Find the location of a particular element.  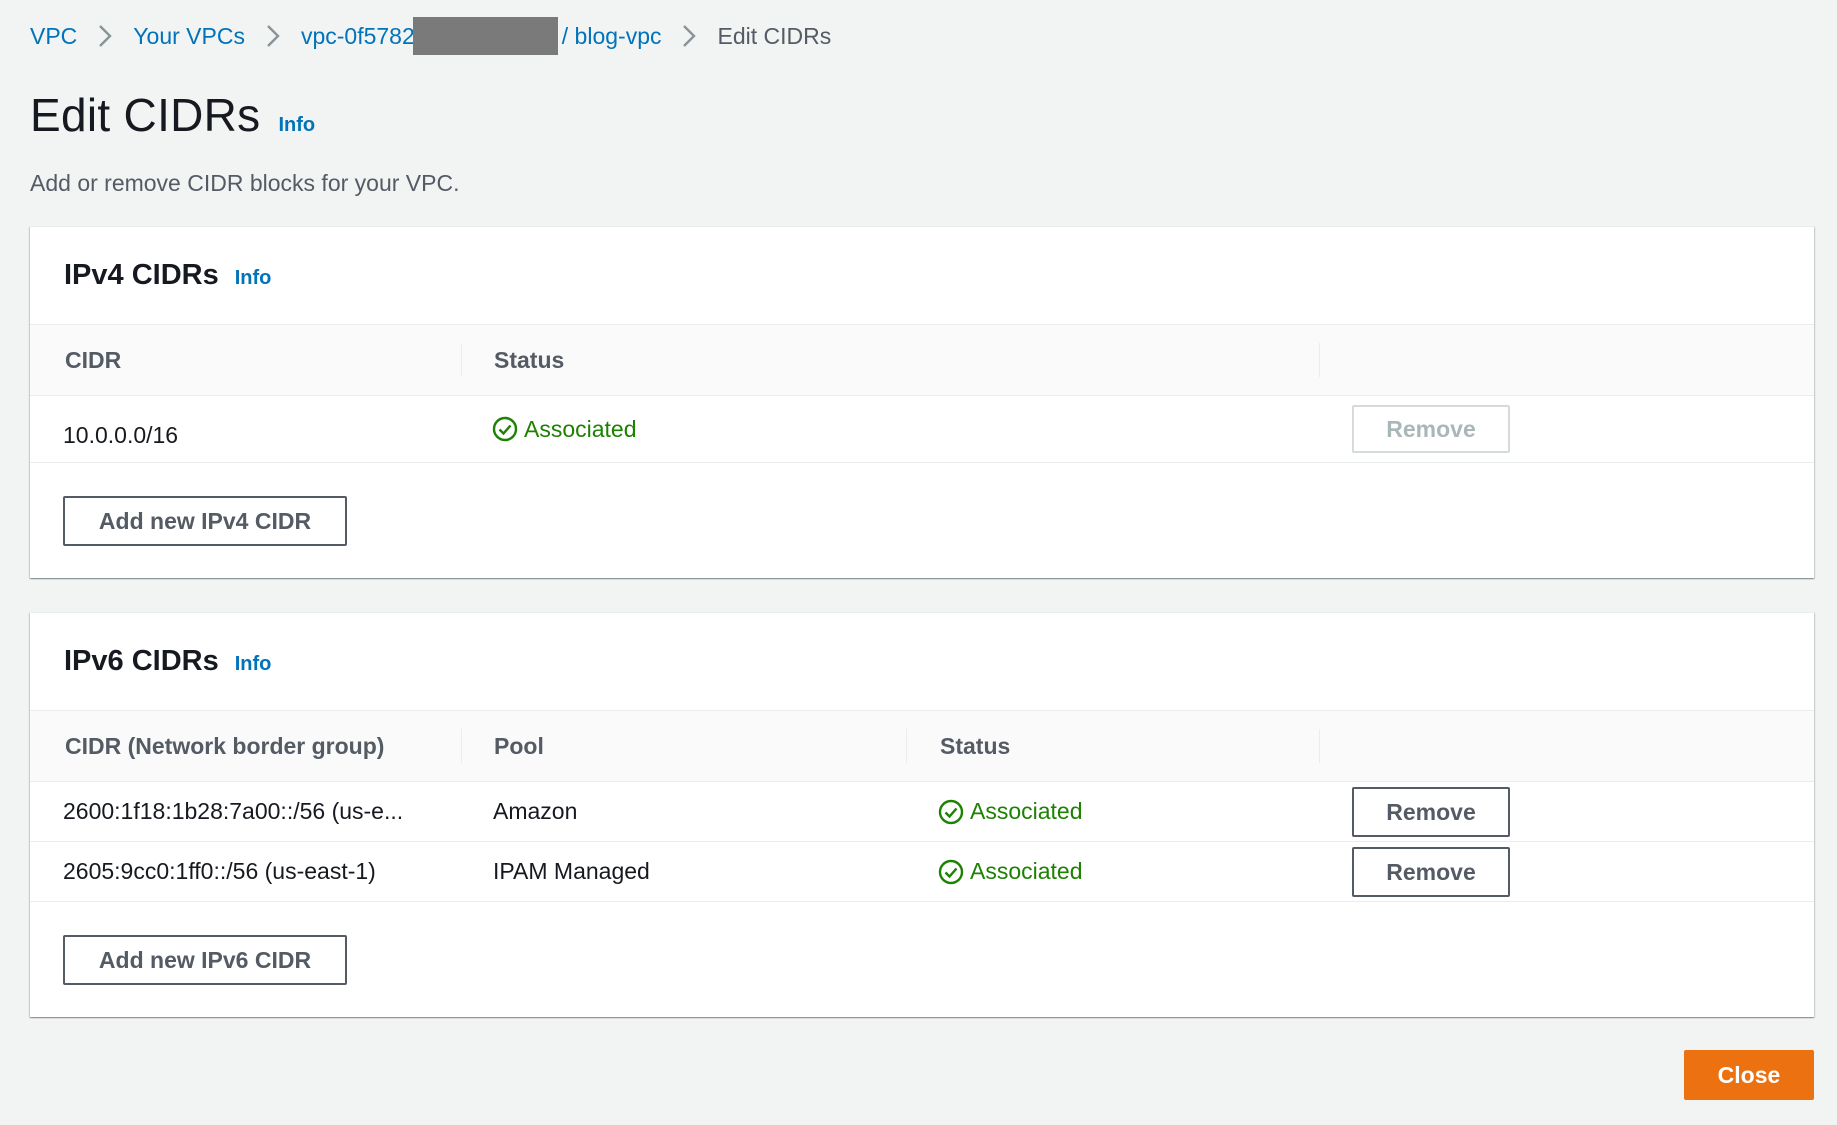

table-row: 10.0.0.0/16 Associated Remove is located at coordinates (922, 429).